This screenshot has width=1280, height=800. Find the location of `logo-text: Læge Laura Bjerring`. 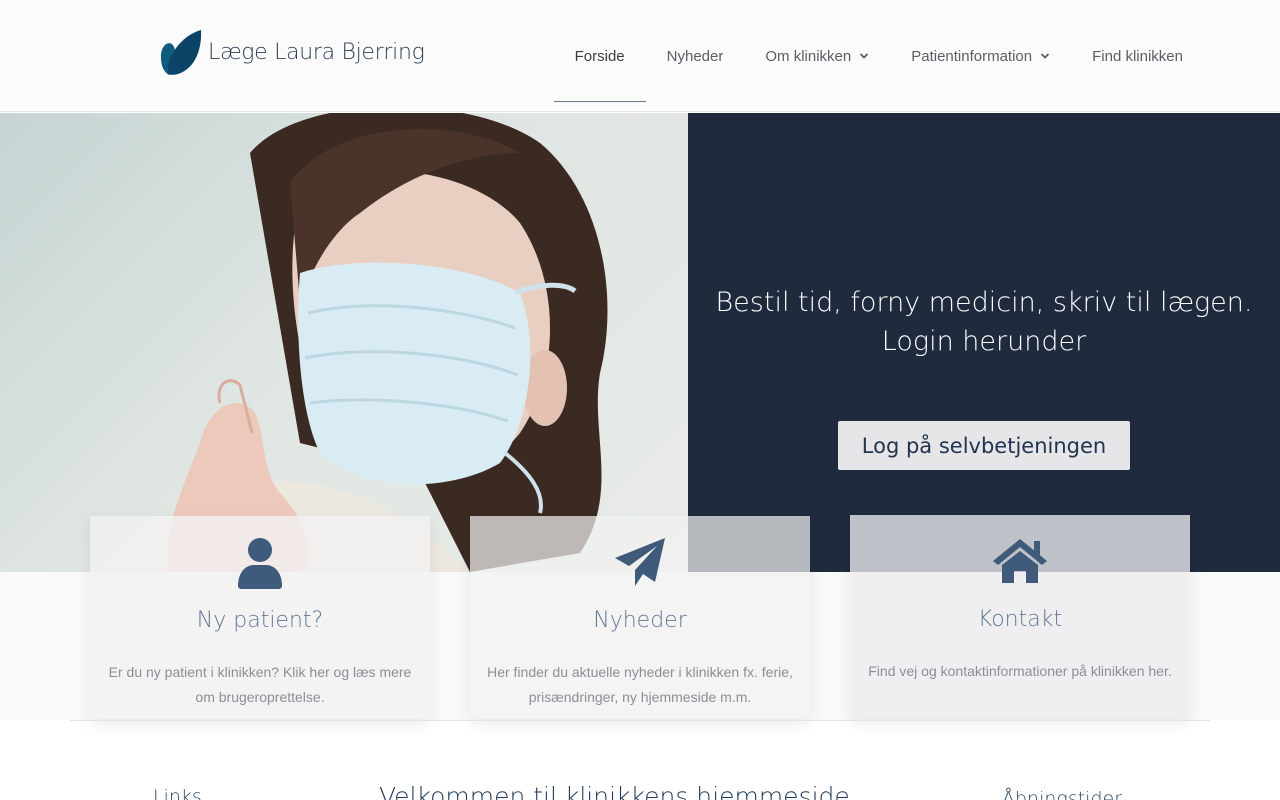

logo-text: Læge Laura Bjerring is located at coordinates (316, 52).